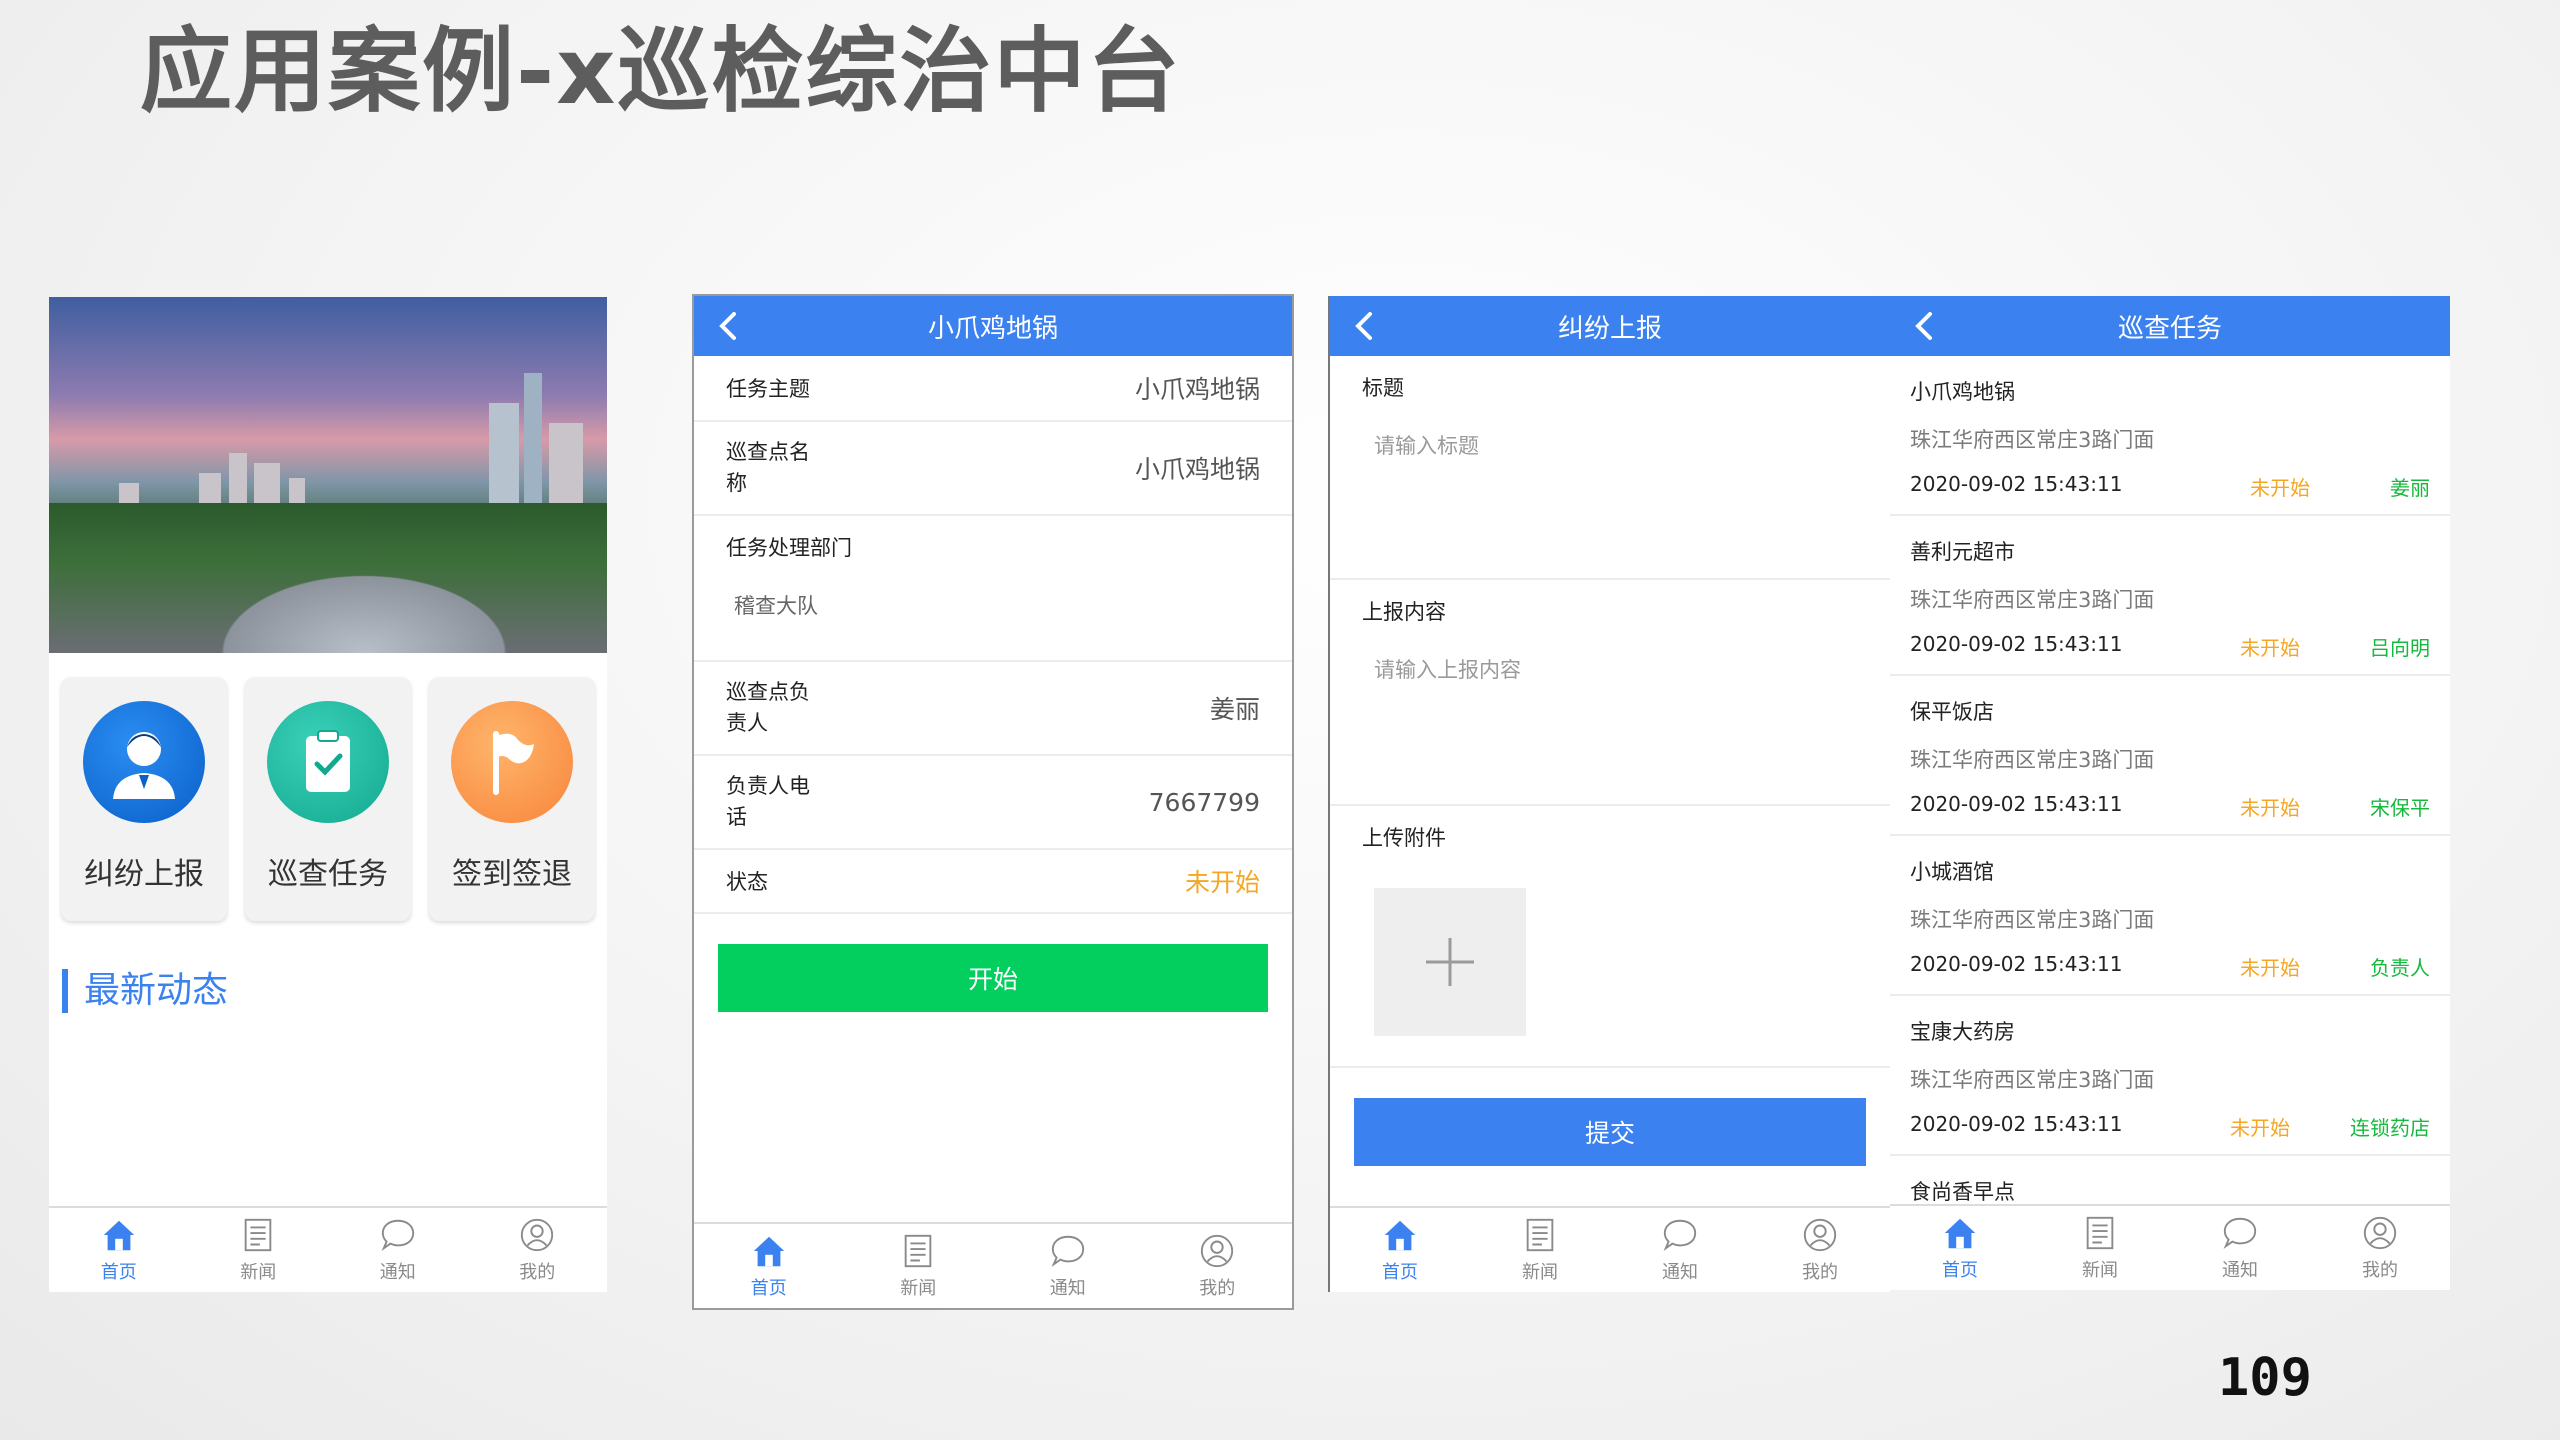 This screenshot has height=1440, width=2560. Describe the element at coordinates (1610, 693) in the screenshot. I see `content-field: 上报内容 请输入上报内容` at that location.